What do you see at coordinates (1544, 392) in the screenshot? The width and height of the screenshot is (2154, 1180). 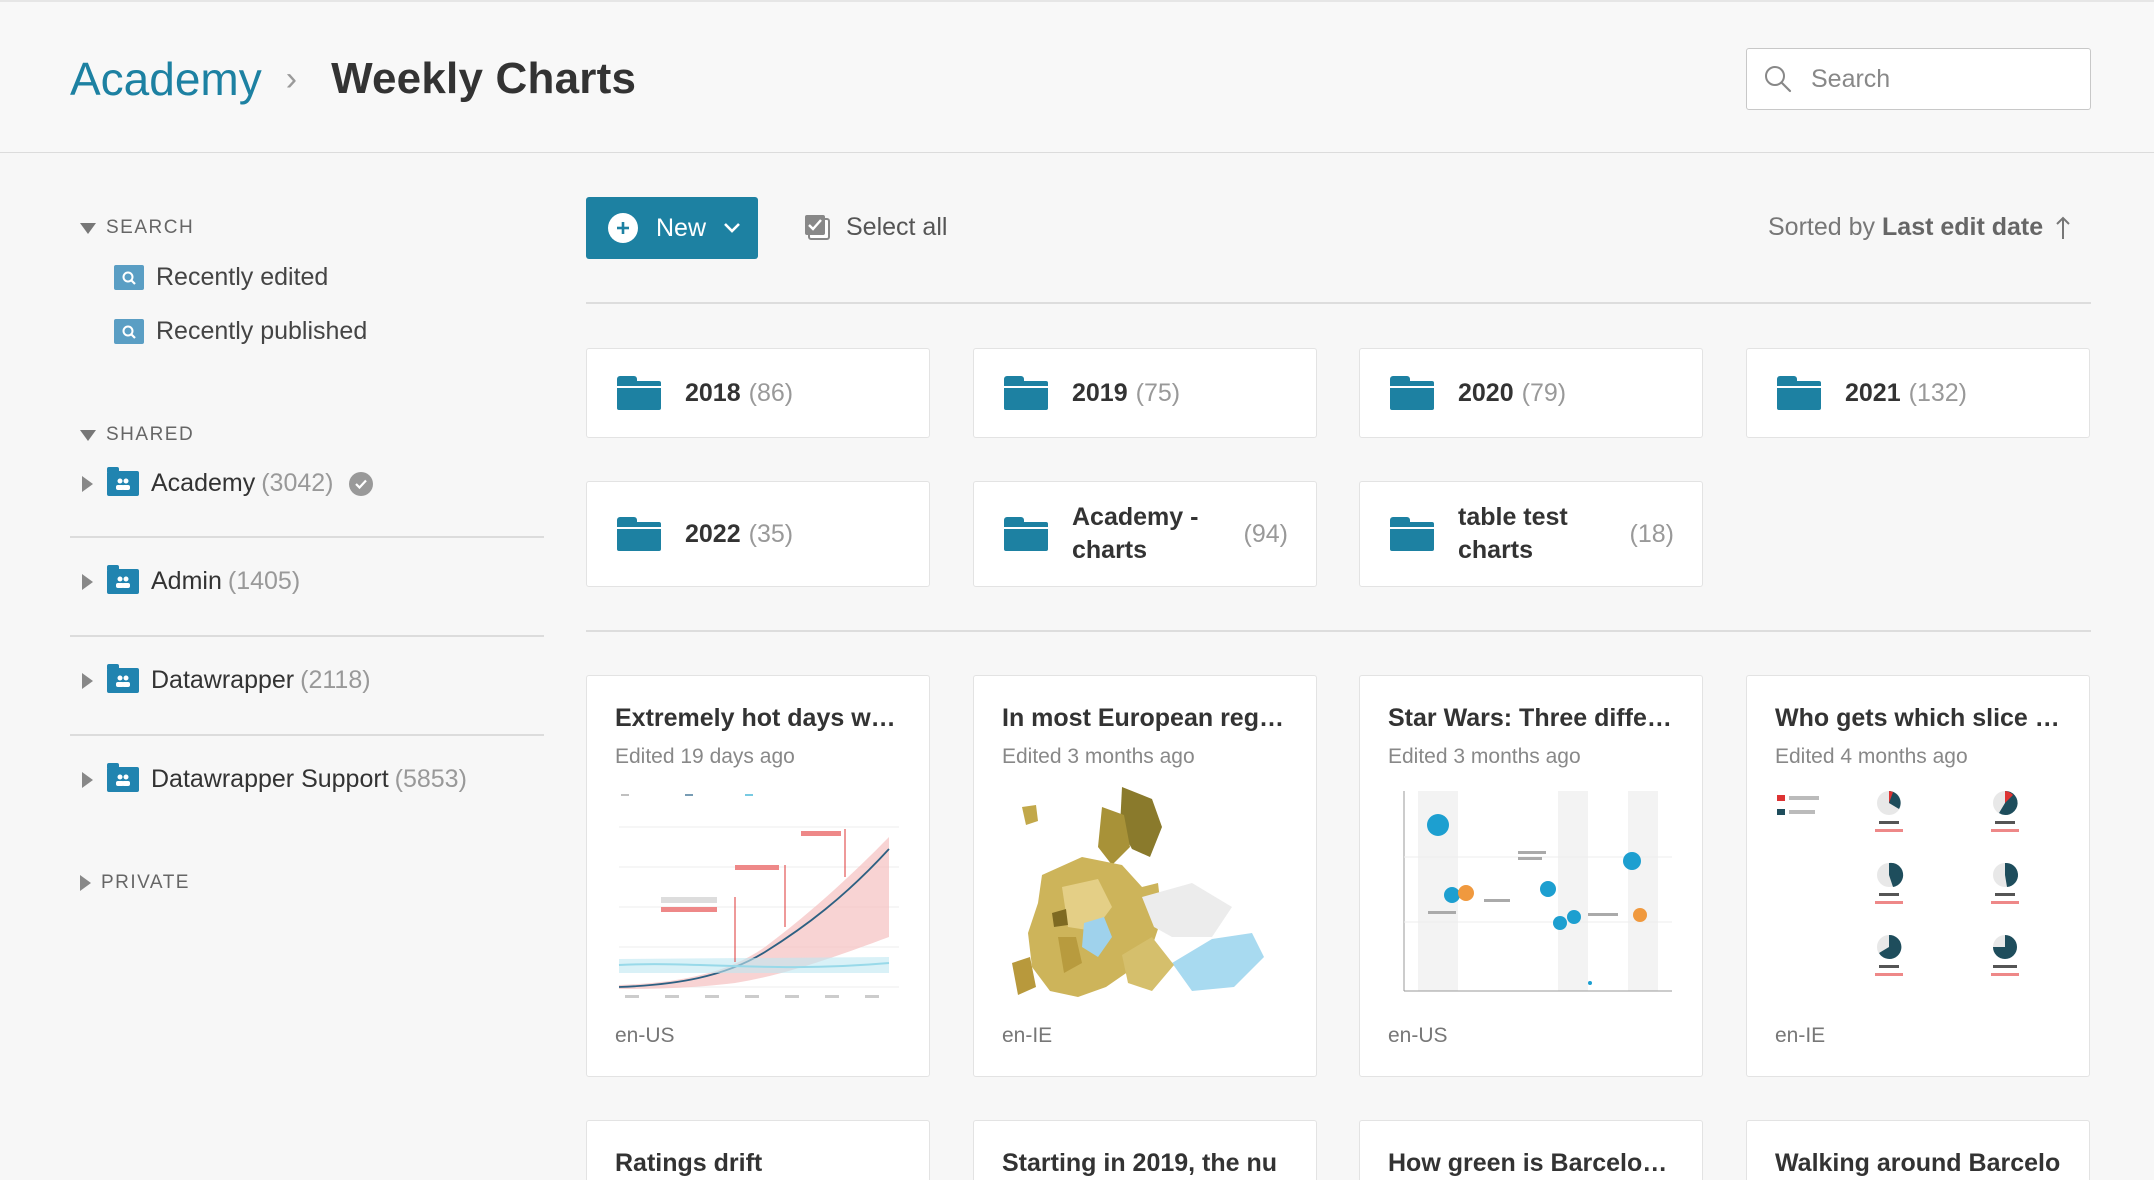 I see `folder-count: (79)` at bounding box center [1544, 392].